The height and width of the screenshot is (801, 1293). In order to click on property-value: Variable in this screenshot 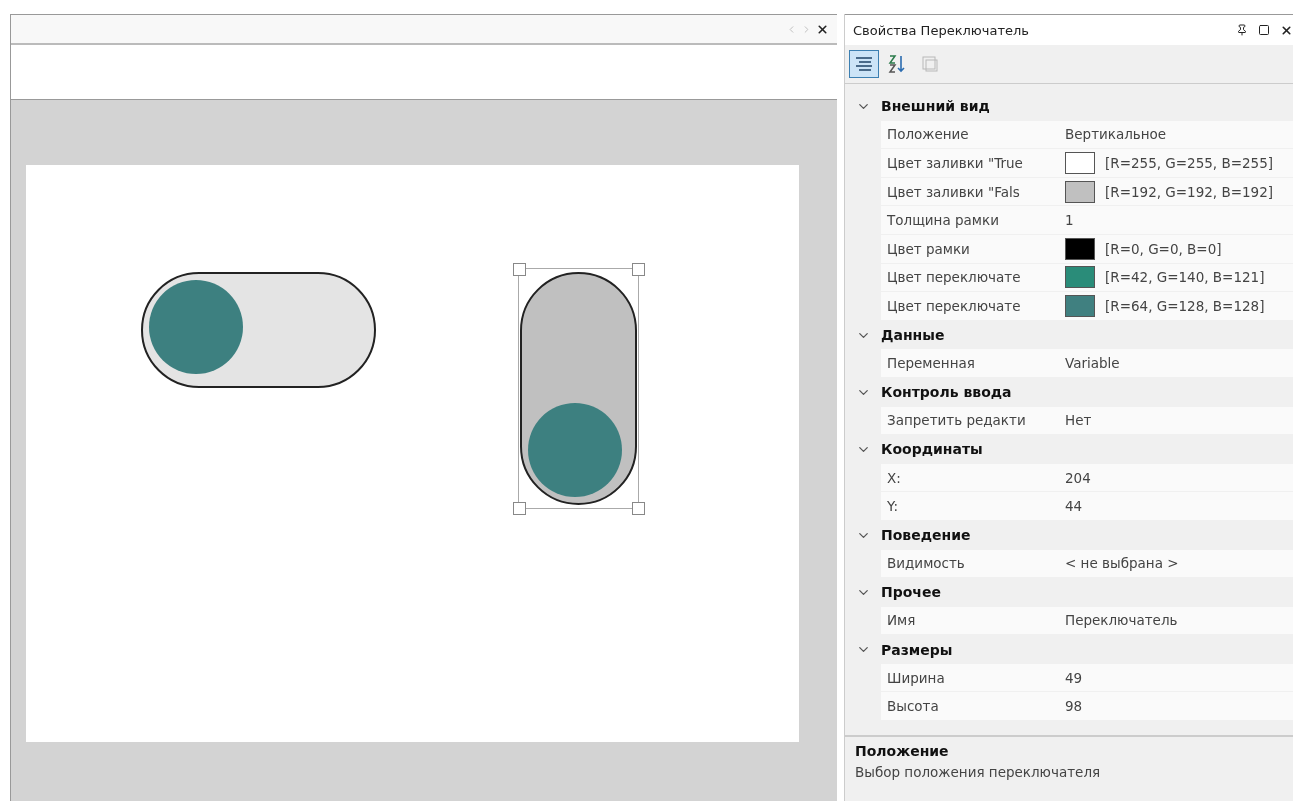, I will do `click(1092, 363)`.